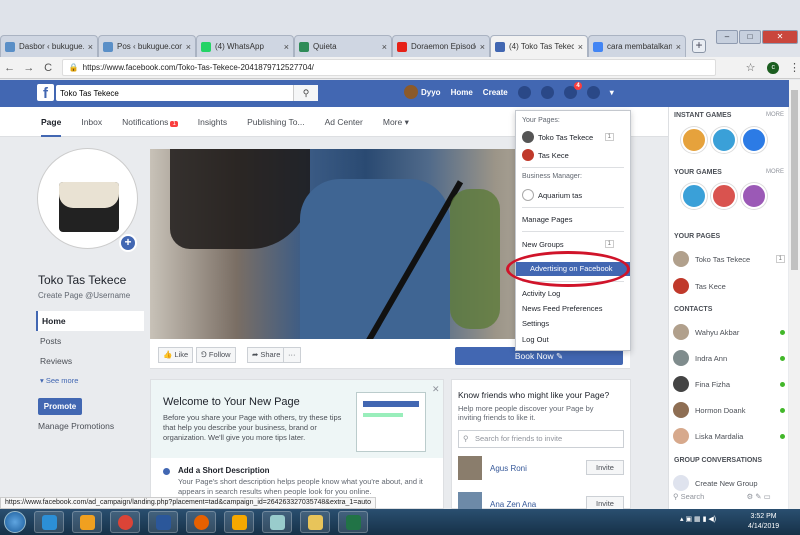 The height and width of the screenshot is (535, 800). Describe the element at coordinates (436, 389) in the screenshot. I see `close-icon: ✕` at that location.